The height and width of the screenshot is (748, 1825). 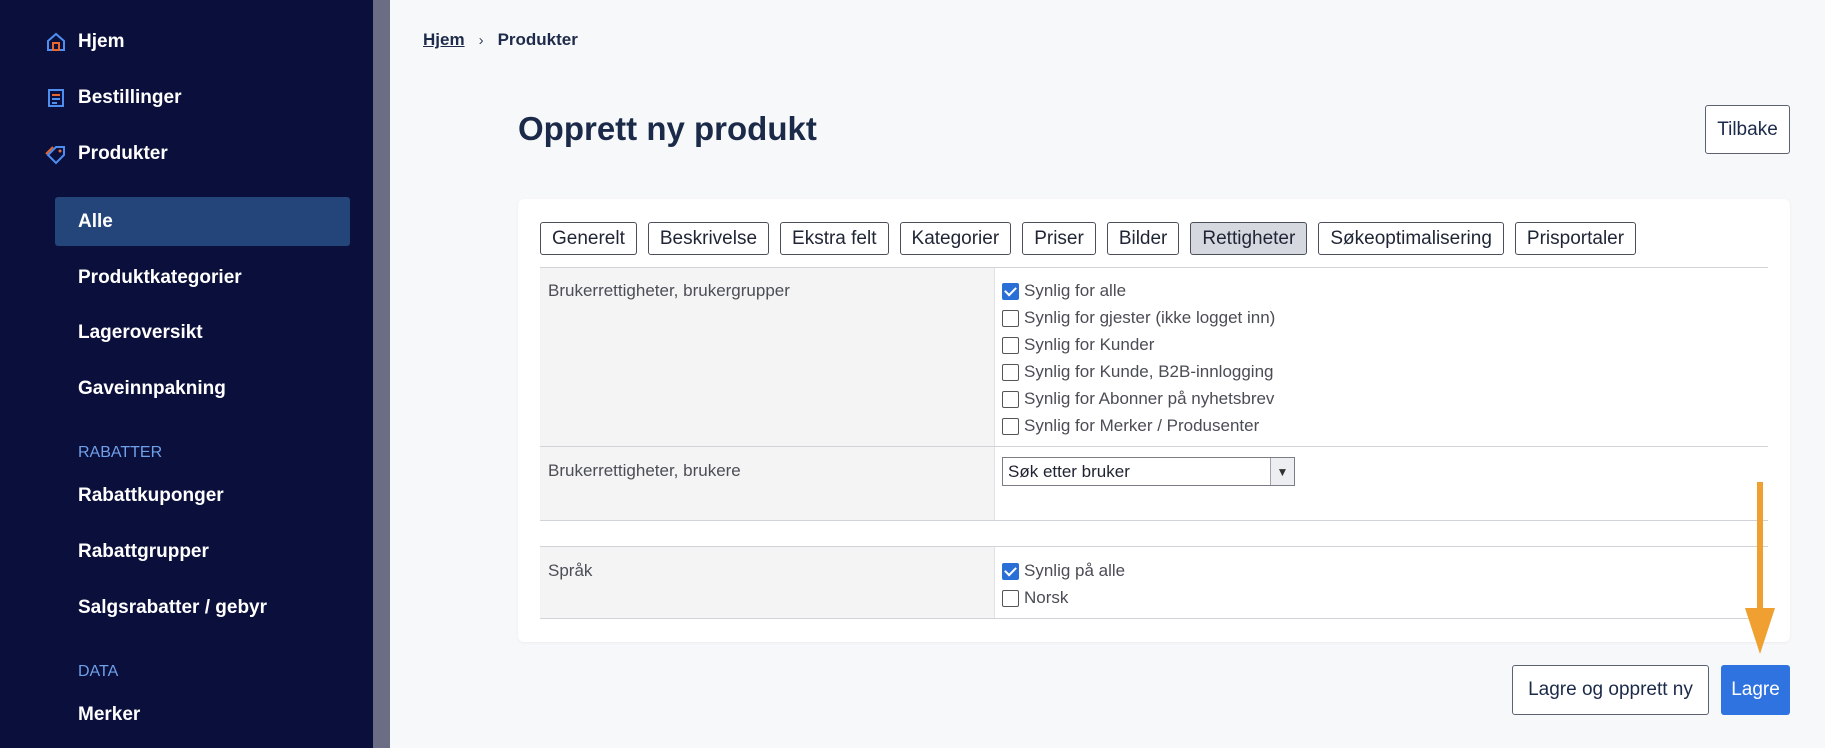 What do you see at coordinates (667, 128) in the screenshot?
I see `page-title: Opprett ny produkt` at bounding box center [667, 128].